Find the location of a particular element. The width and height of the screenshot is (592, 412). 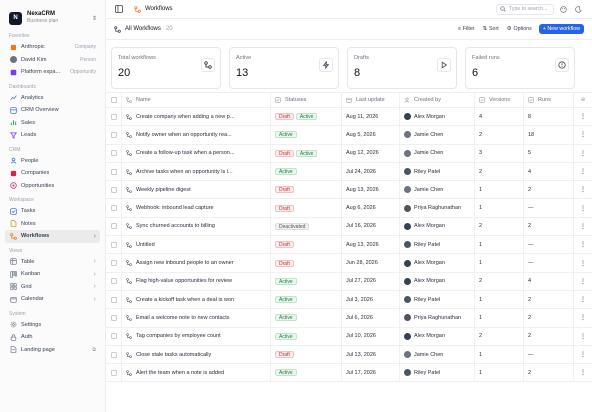

breadcrumb: Workflows is located at coordinates (153, 9).